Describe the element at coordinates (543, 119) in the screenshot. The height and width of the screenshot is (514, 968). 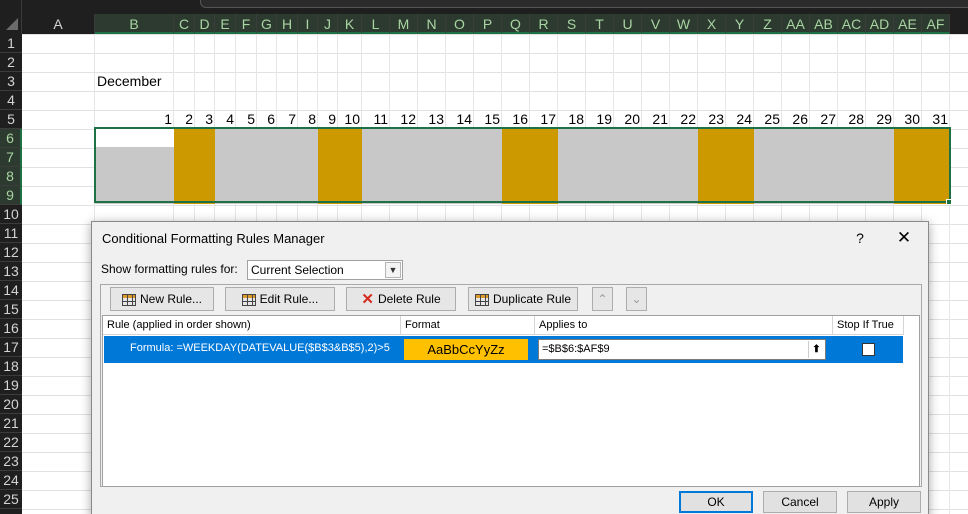
I see `day-number-cell: 17` at that location.